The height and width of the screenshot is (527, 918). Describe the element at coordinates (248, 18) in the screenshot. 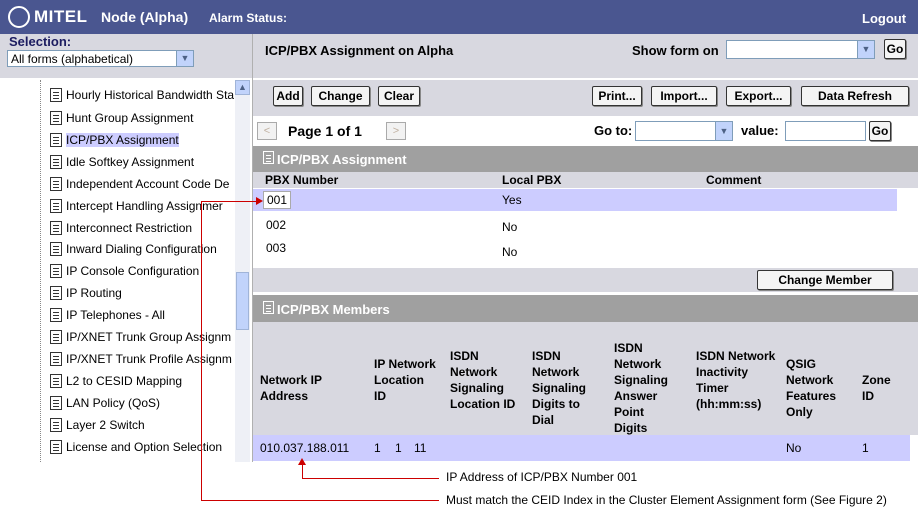

I see `alarm-status-label: Alarm Status:` at that location.